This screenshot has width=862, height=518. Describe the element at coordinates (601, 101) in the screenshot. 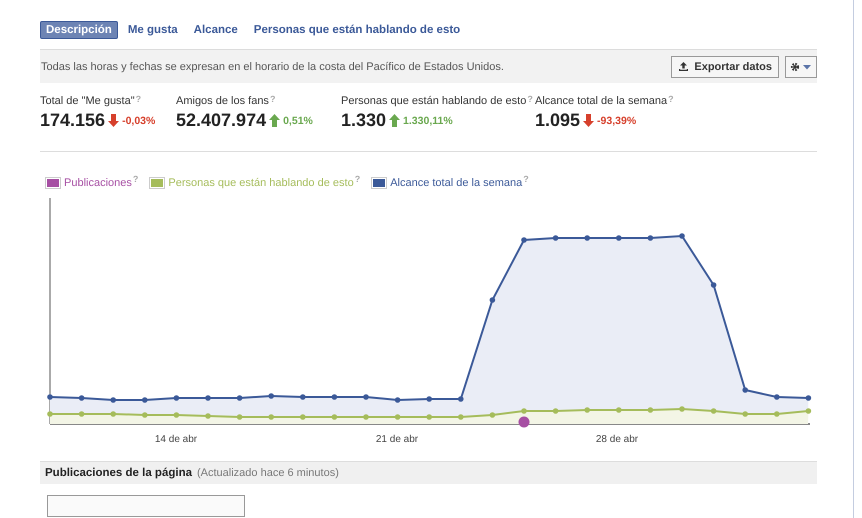

I see `stat-label: Alcance total de la semana` at that location.